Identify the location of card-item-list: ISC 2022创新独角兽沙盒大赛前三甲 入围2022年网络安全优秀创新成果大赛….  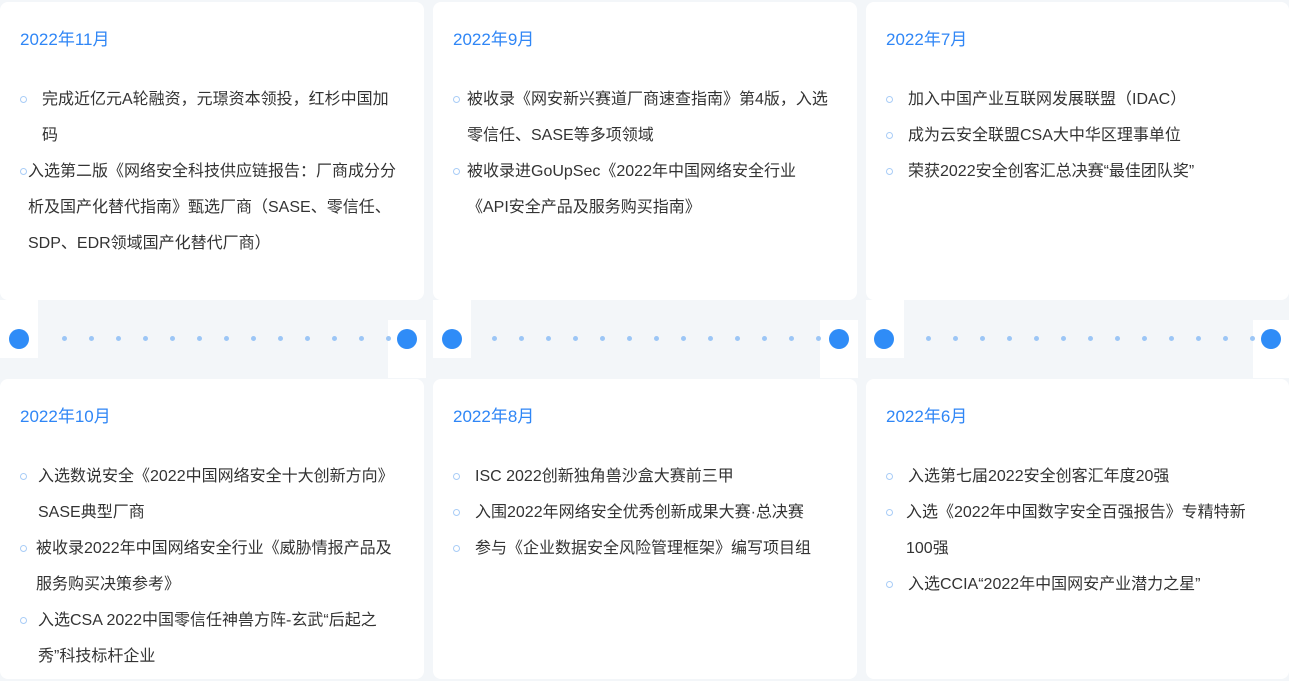
(644, 513).